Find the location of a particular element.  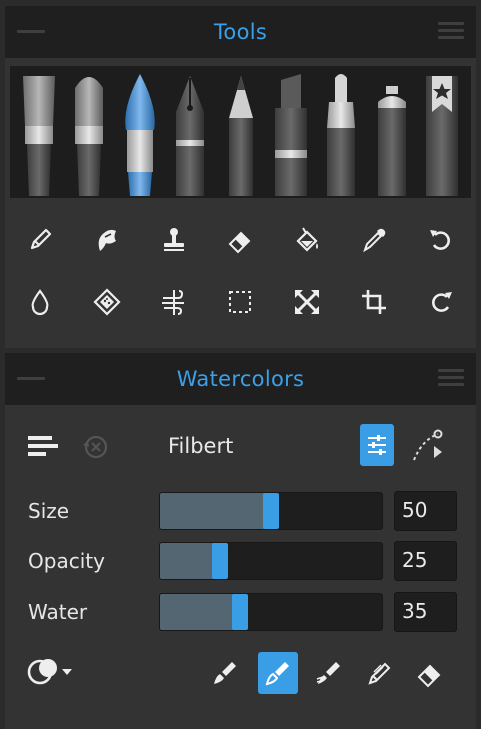

water-slider-thumb is located at coordinates (240, 612).